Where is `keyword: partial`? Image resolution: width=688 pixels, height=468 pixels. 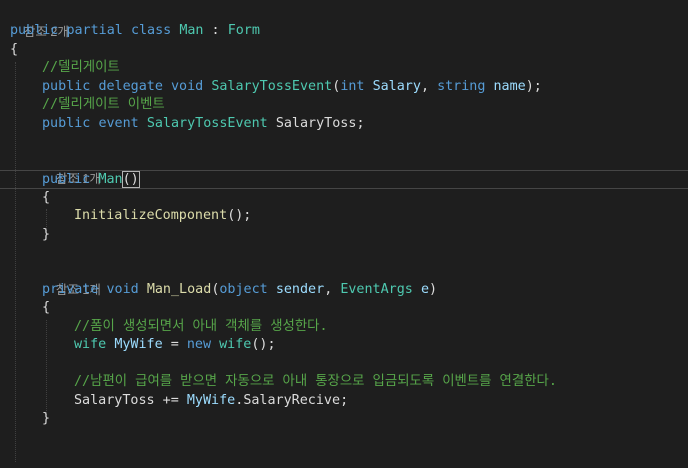 keyword: partial is located at coordinates (94, 30).